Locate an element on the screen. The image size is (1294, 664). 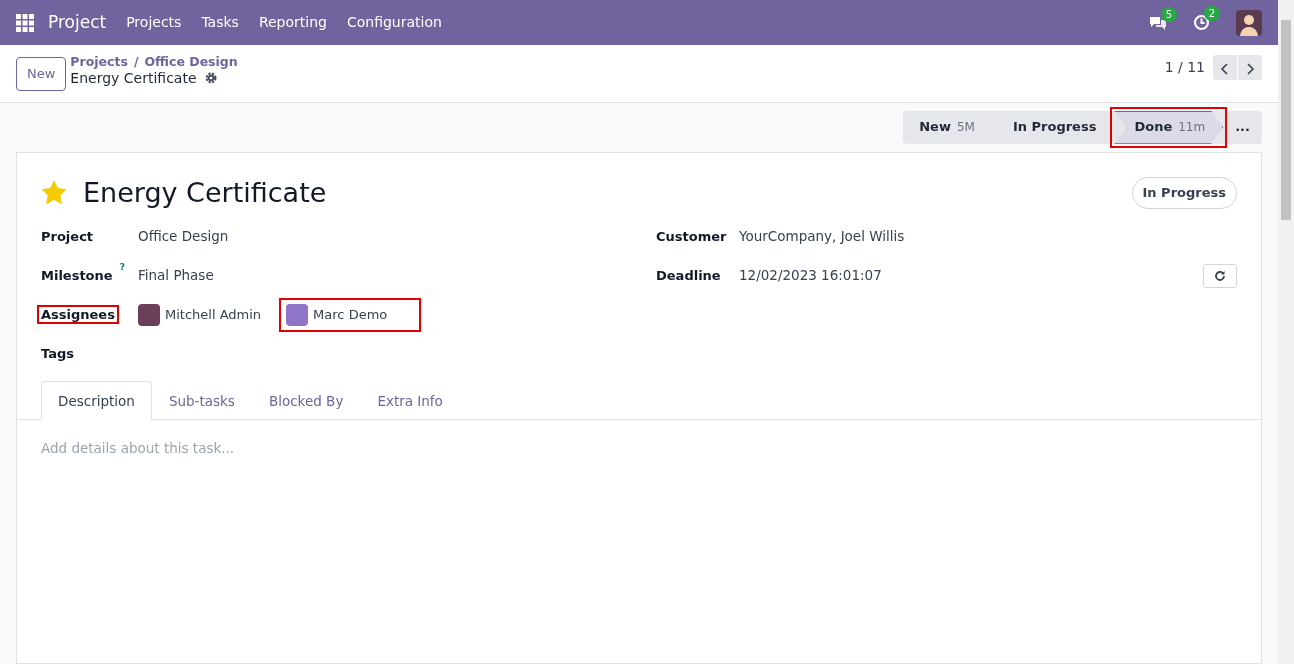
task-title: Energy Certificate is located at coordinates (205, 193).